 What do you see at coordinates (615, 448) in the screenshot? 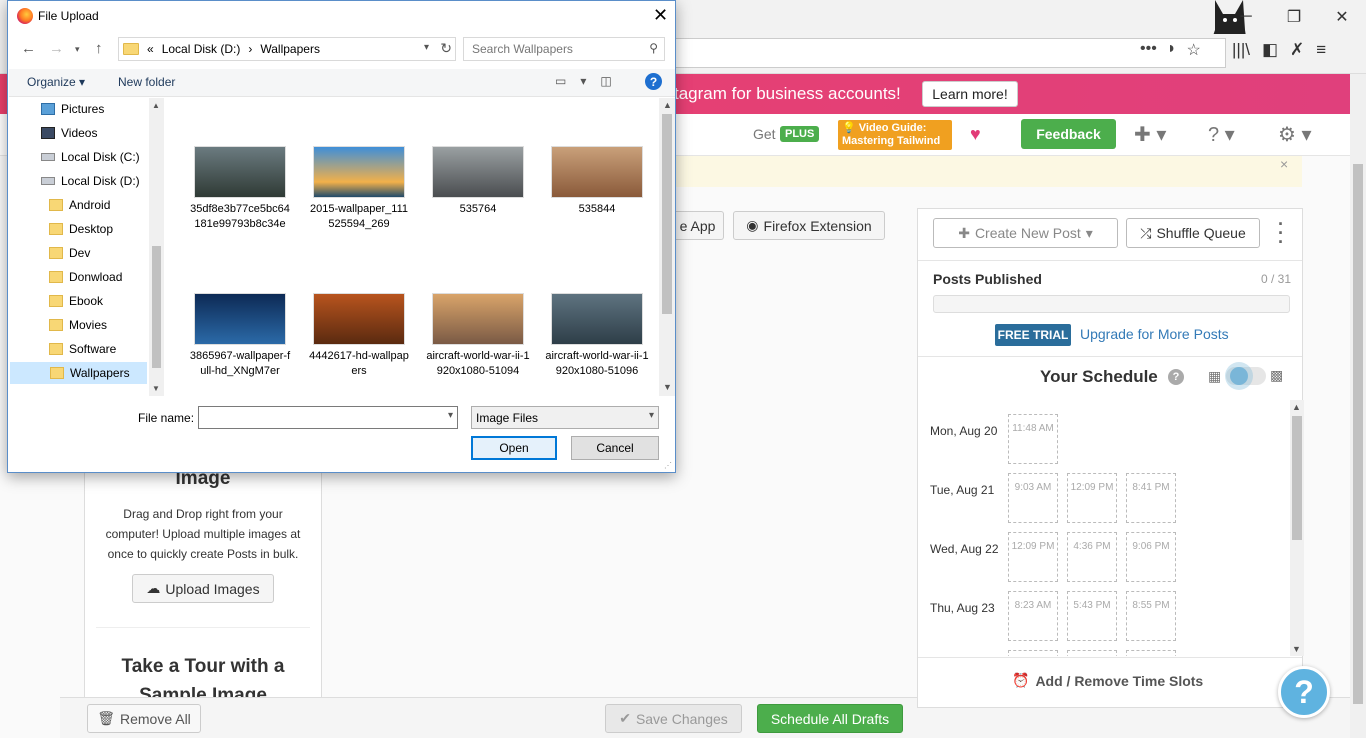
I see `cancel-button: Cancel` at bounding box center [615, 448].